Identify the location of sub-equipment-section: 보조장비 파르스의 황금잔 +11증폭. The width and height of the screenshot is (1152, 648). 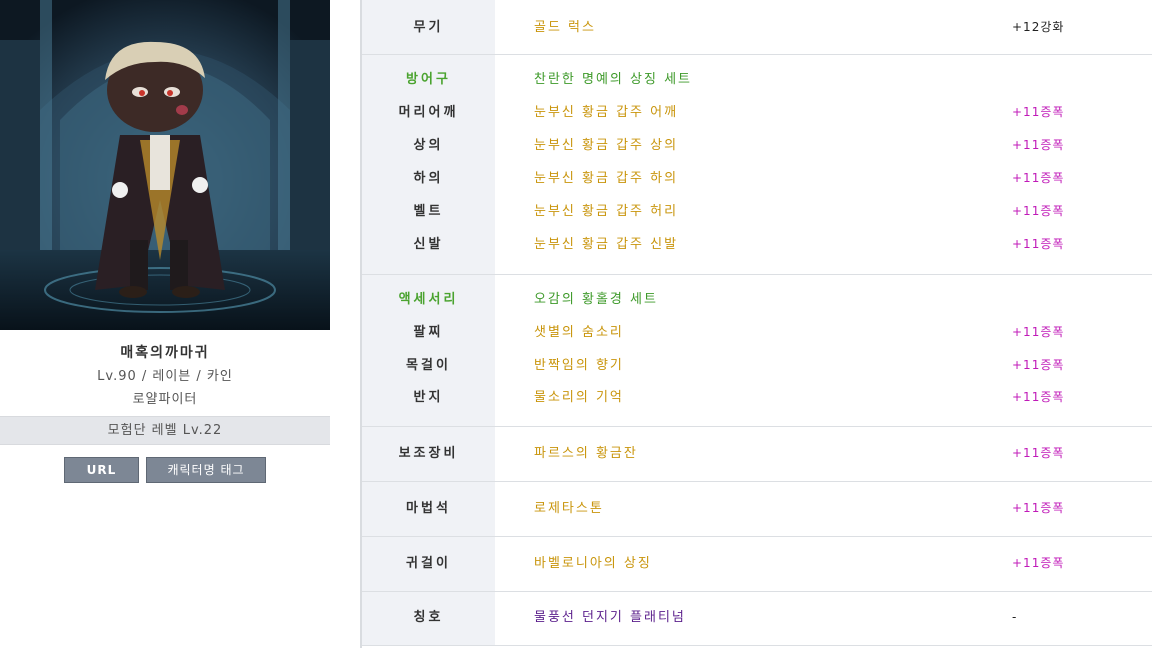
(757, 454).